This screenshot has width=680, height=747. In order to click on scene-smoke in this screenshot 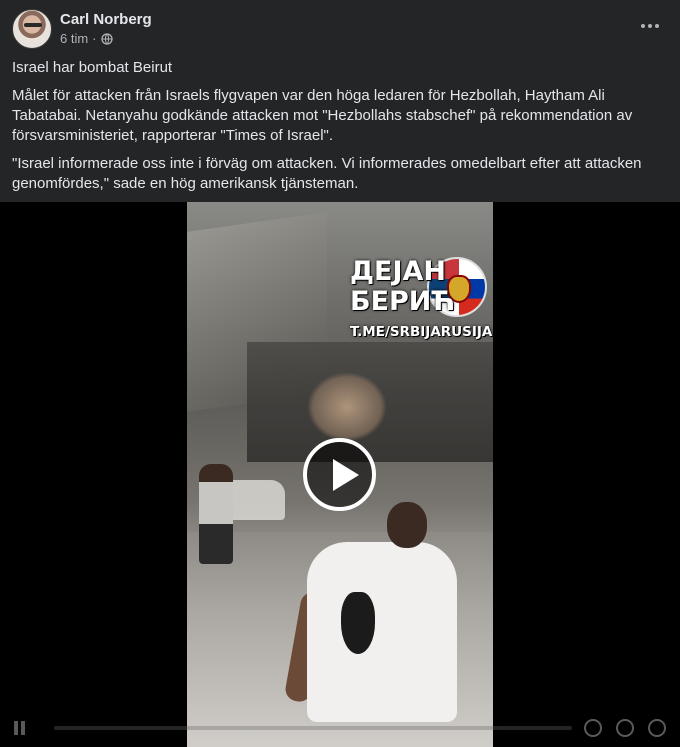, I will do `click(347, 407)`.